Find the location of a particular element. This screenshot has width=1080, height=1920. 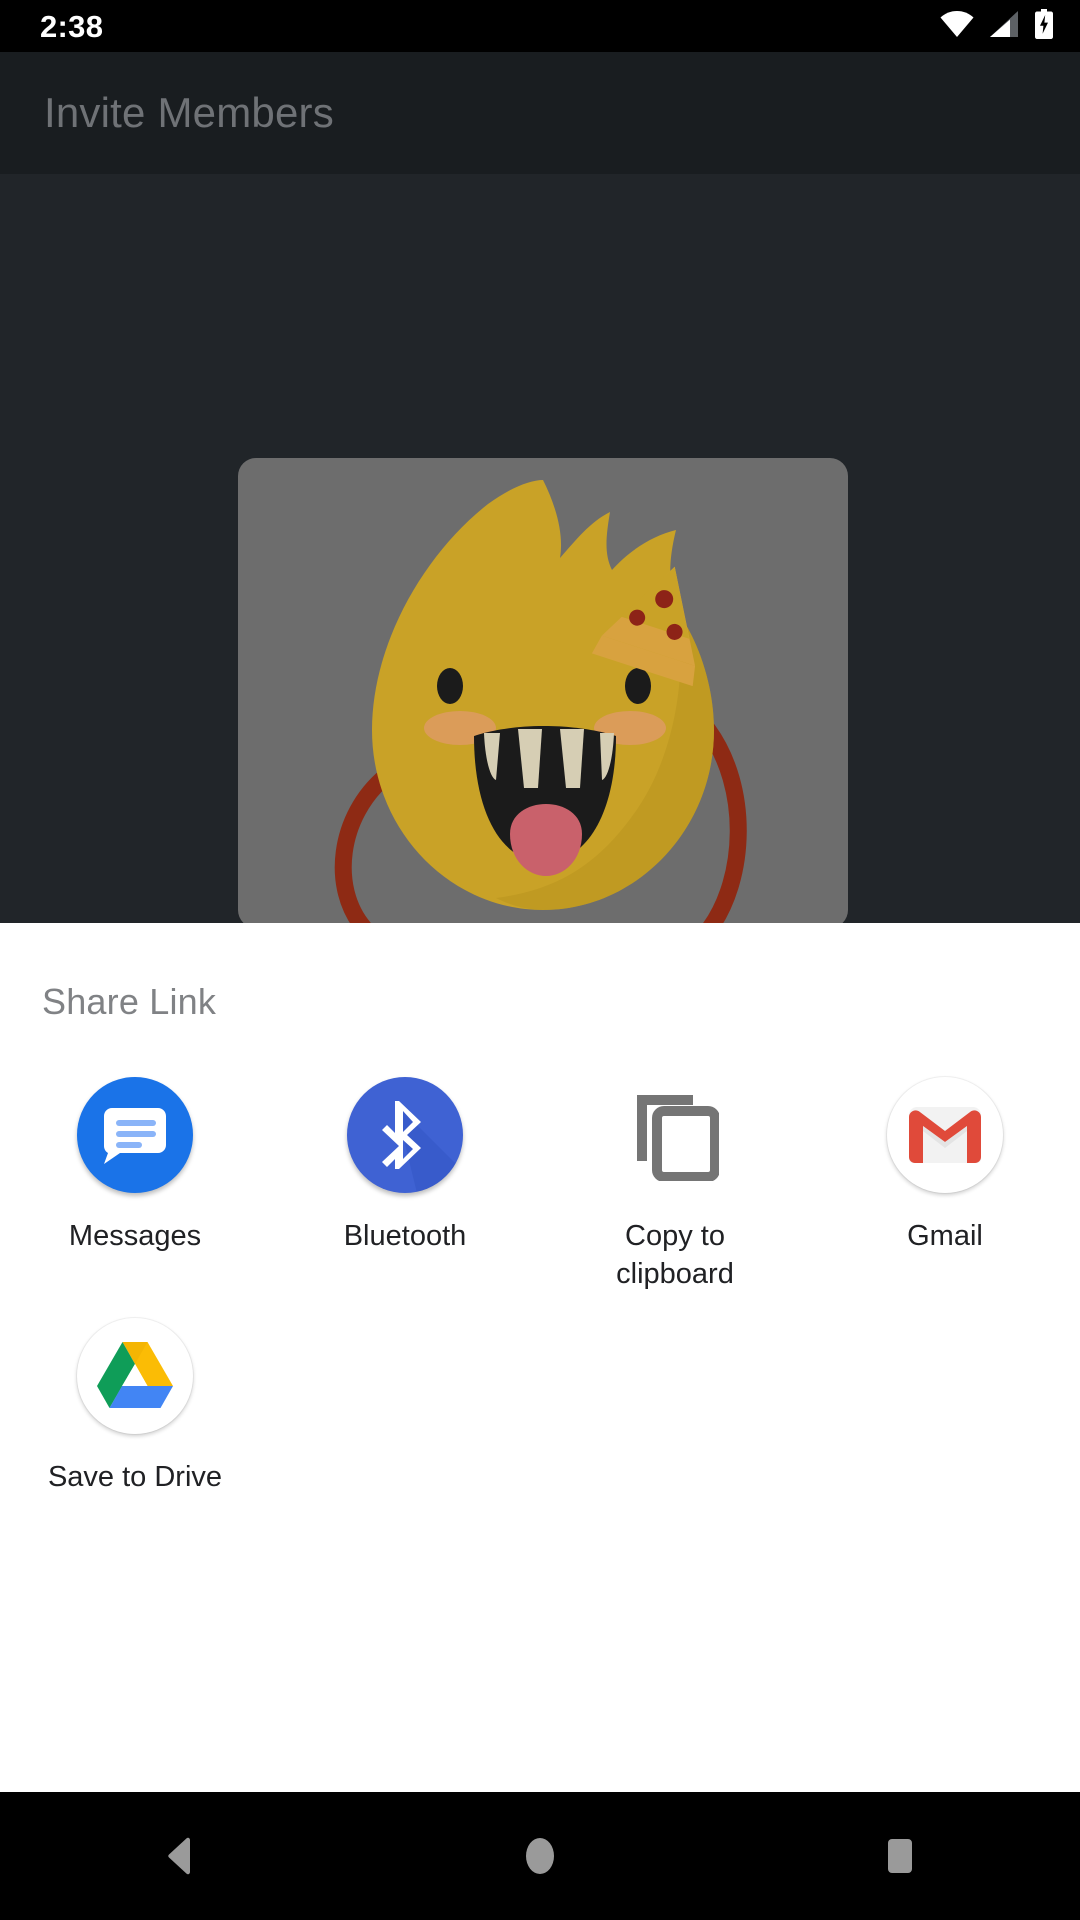

status-bar-icons is located at coordinates (997, 26).